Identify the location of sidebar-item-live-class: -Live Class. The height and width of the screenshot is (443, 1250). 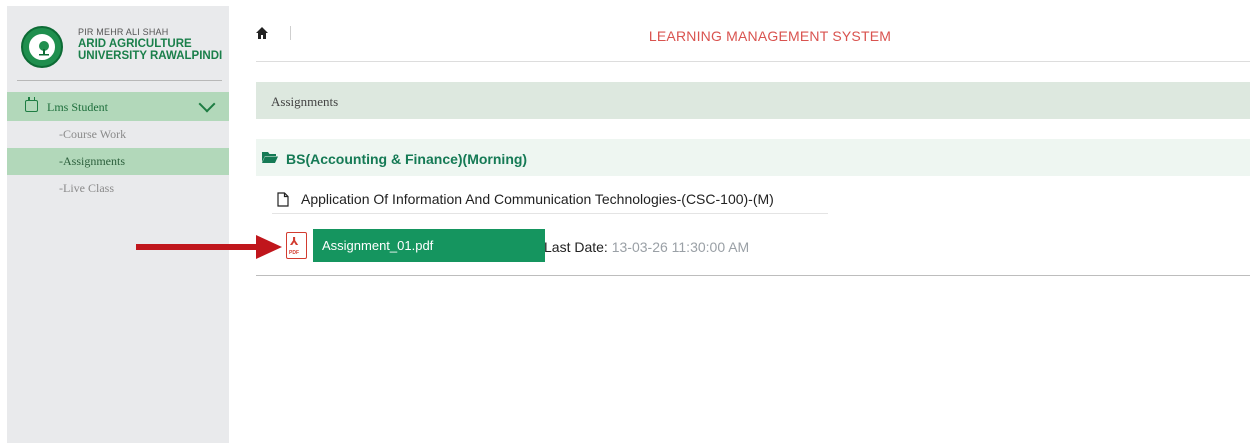
(118, 188).